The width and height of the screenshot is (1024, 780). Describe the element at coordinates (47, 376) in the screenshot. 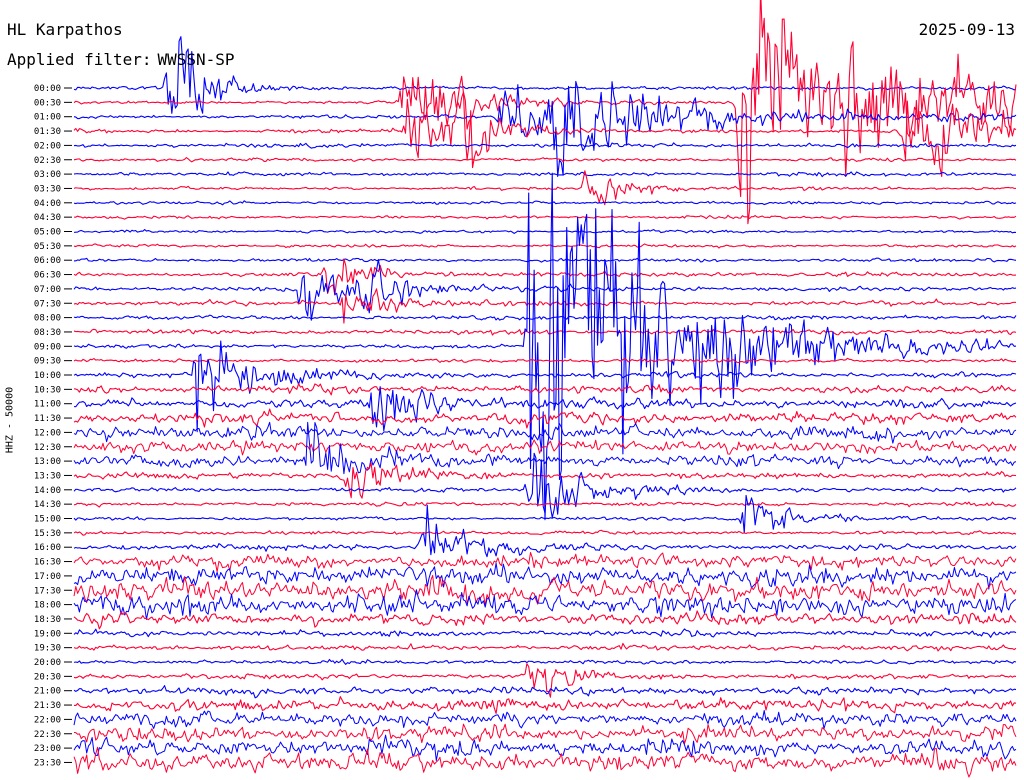

I see `time-label-1000: 10:00` at that location.